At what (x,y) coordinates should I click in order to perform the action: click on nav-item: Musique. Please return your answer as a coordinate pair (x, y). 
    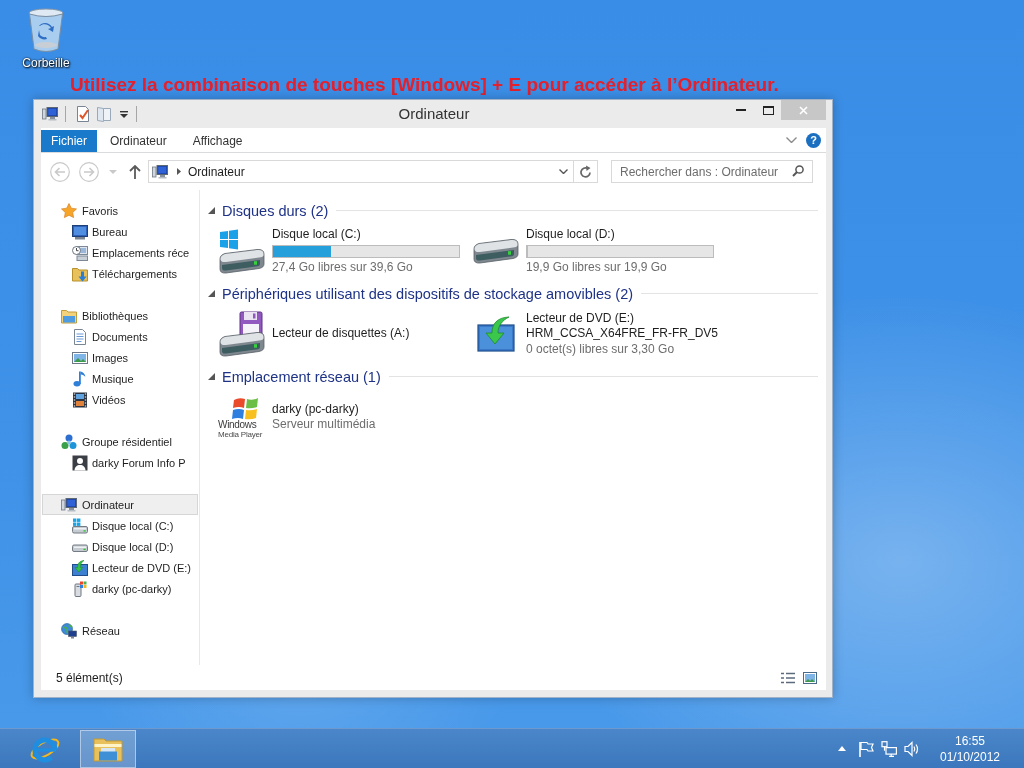
    Looking at the image, I should click on (120, 378).